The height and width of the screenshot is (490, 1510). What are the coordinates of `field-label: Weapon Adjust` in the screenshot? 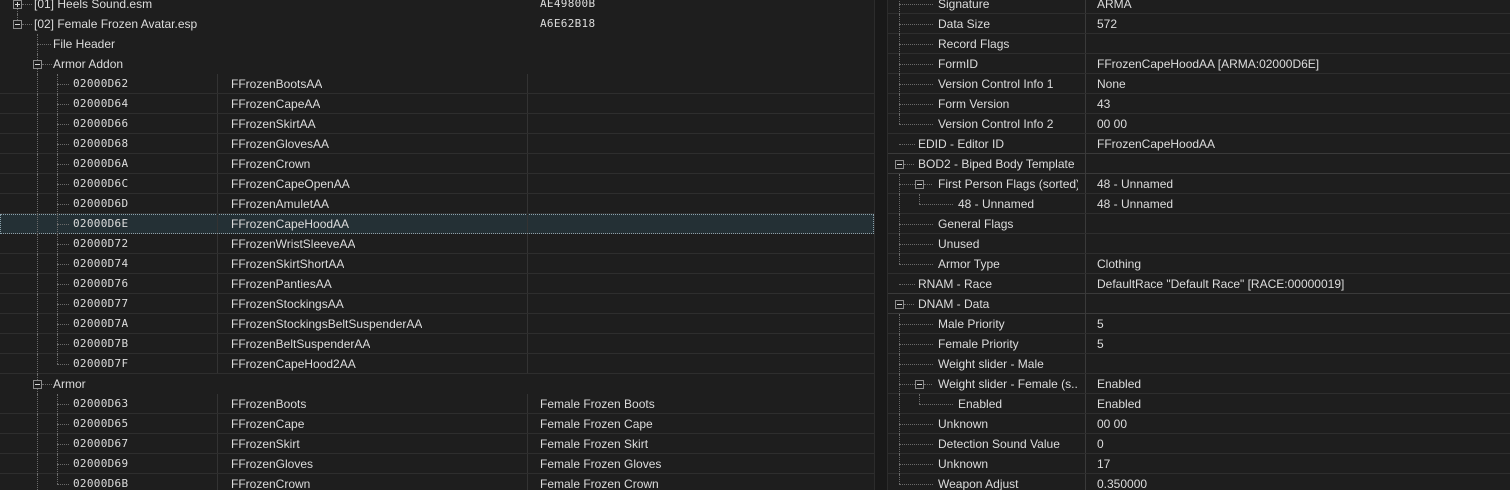 It's located at (978, 483).